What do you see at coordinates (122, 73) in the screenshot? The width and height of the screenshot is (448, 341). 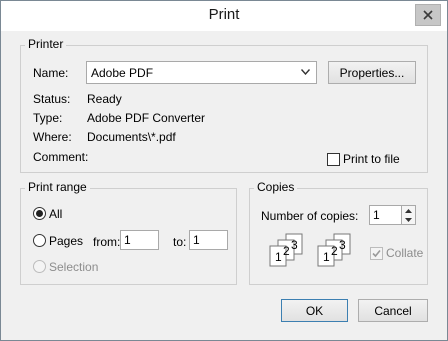 I see `printer-name-value: Adobe PDF` at bounding box center [122, 73].